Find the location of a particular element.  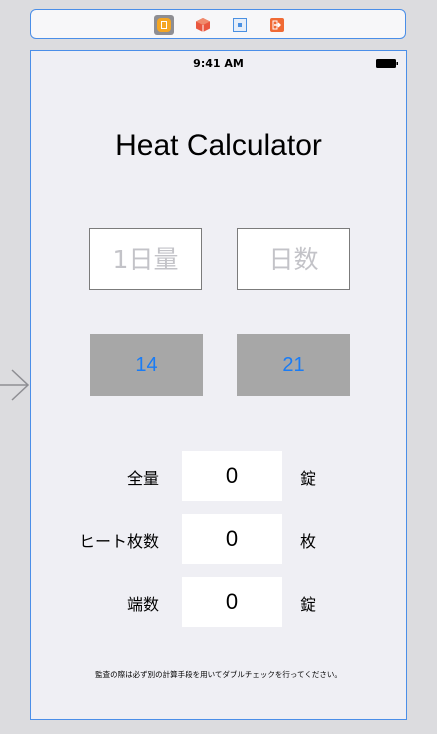

total-value: 0 is located at coordinates (232, 476).